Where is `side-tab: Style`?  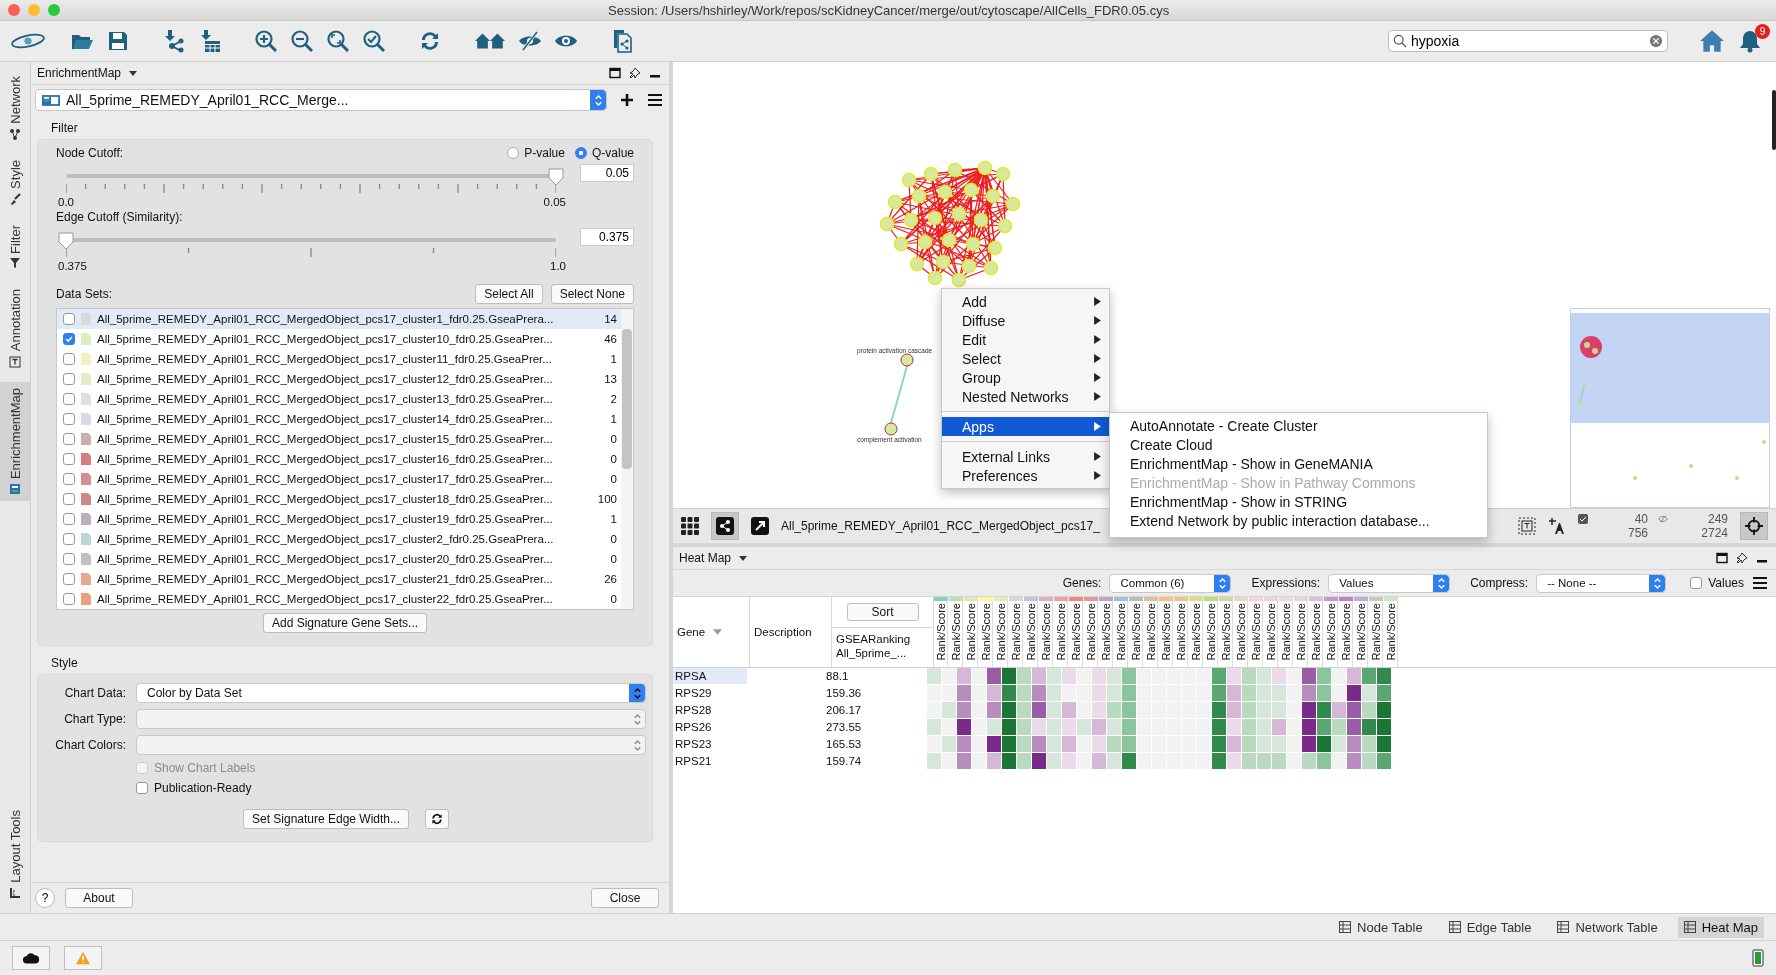 side-tab: Style is located at coordinates (15, 182).